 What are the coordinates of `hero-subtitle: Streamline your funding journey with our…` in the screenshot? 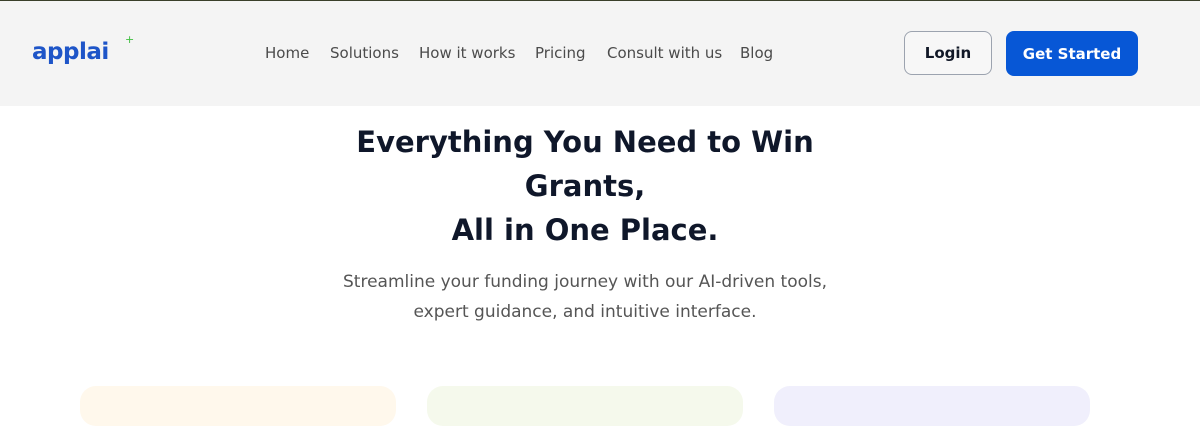 It's located at (585, 297).